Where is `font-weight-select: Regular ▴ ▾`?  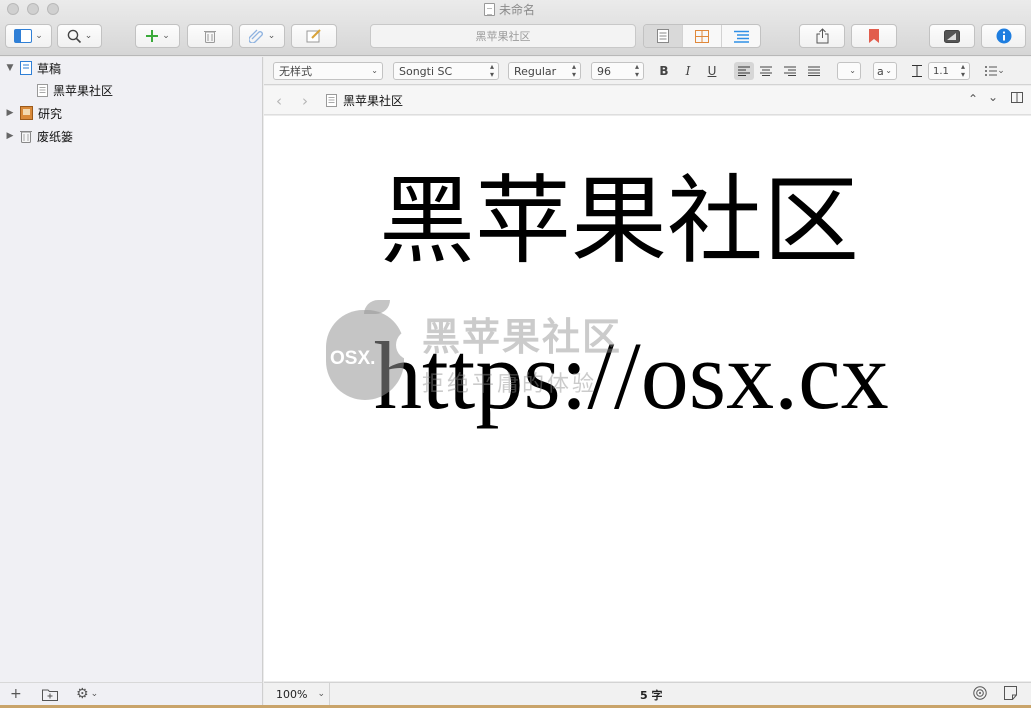
font-weight-select: Regular ▴ ▾ is located at coordinates (544, 71).